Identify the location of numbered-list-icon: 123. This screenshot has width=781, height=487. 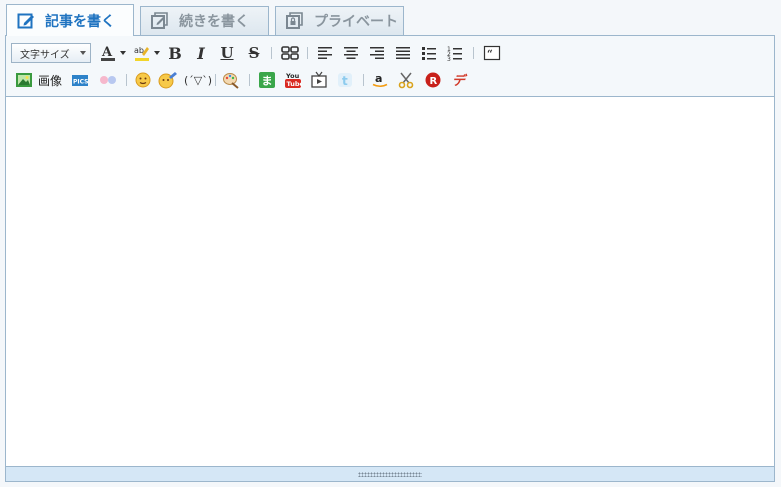
(455, 53).